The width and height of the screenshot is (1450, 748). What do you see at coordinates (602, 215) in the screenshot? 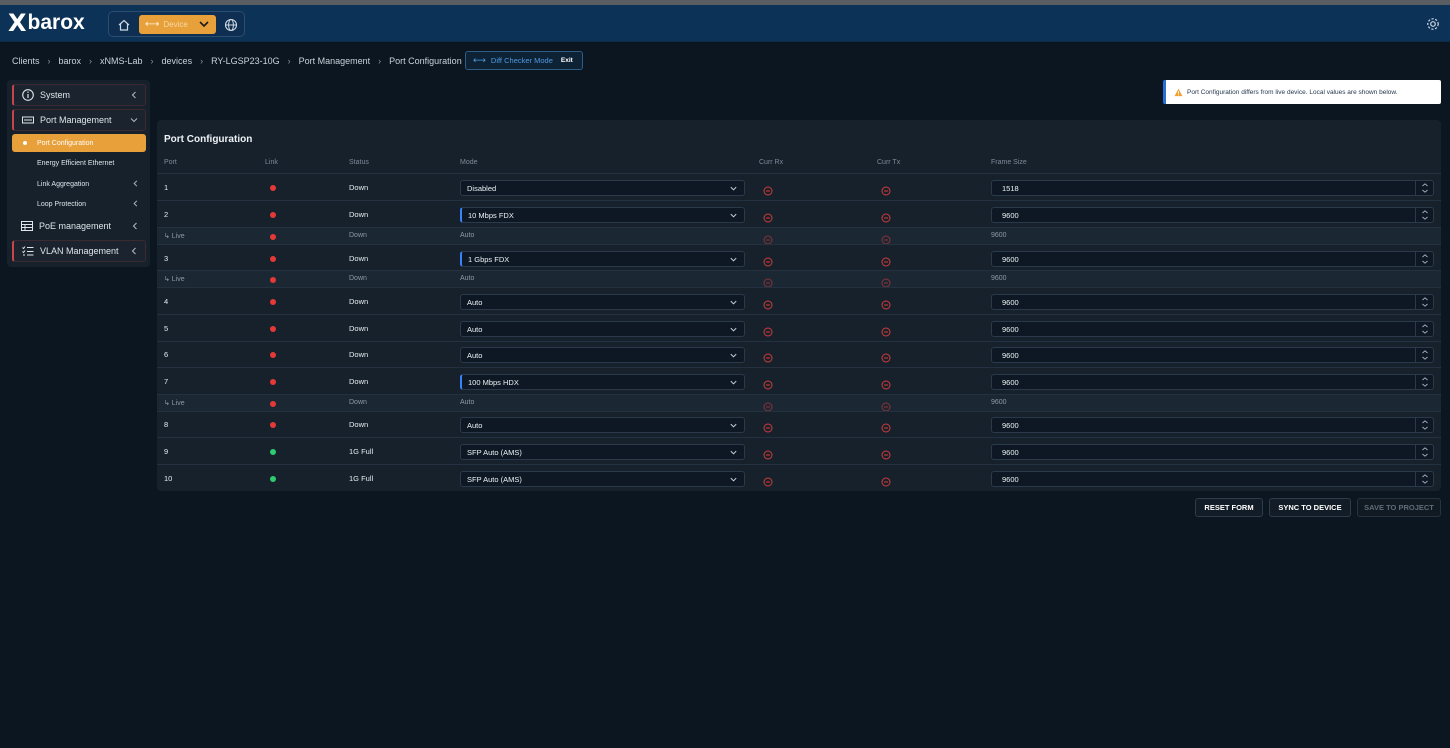
I see `mode-select: 10 Mbps FDX` at bounding box center [602, 215].